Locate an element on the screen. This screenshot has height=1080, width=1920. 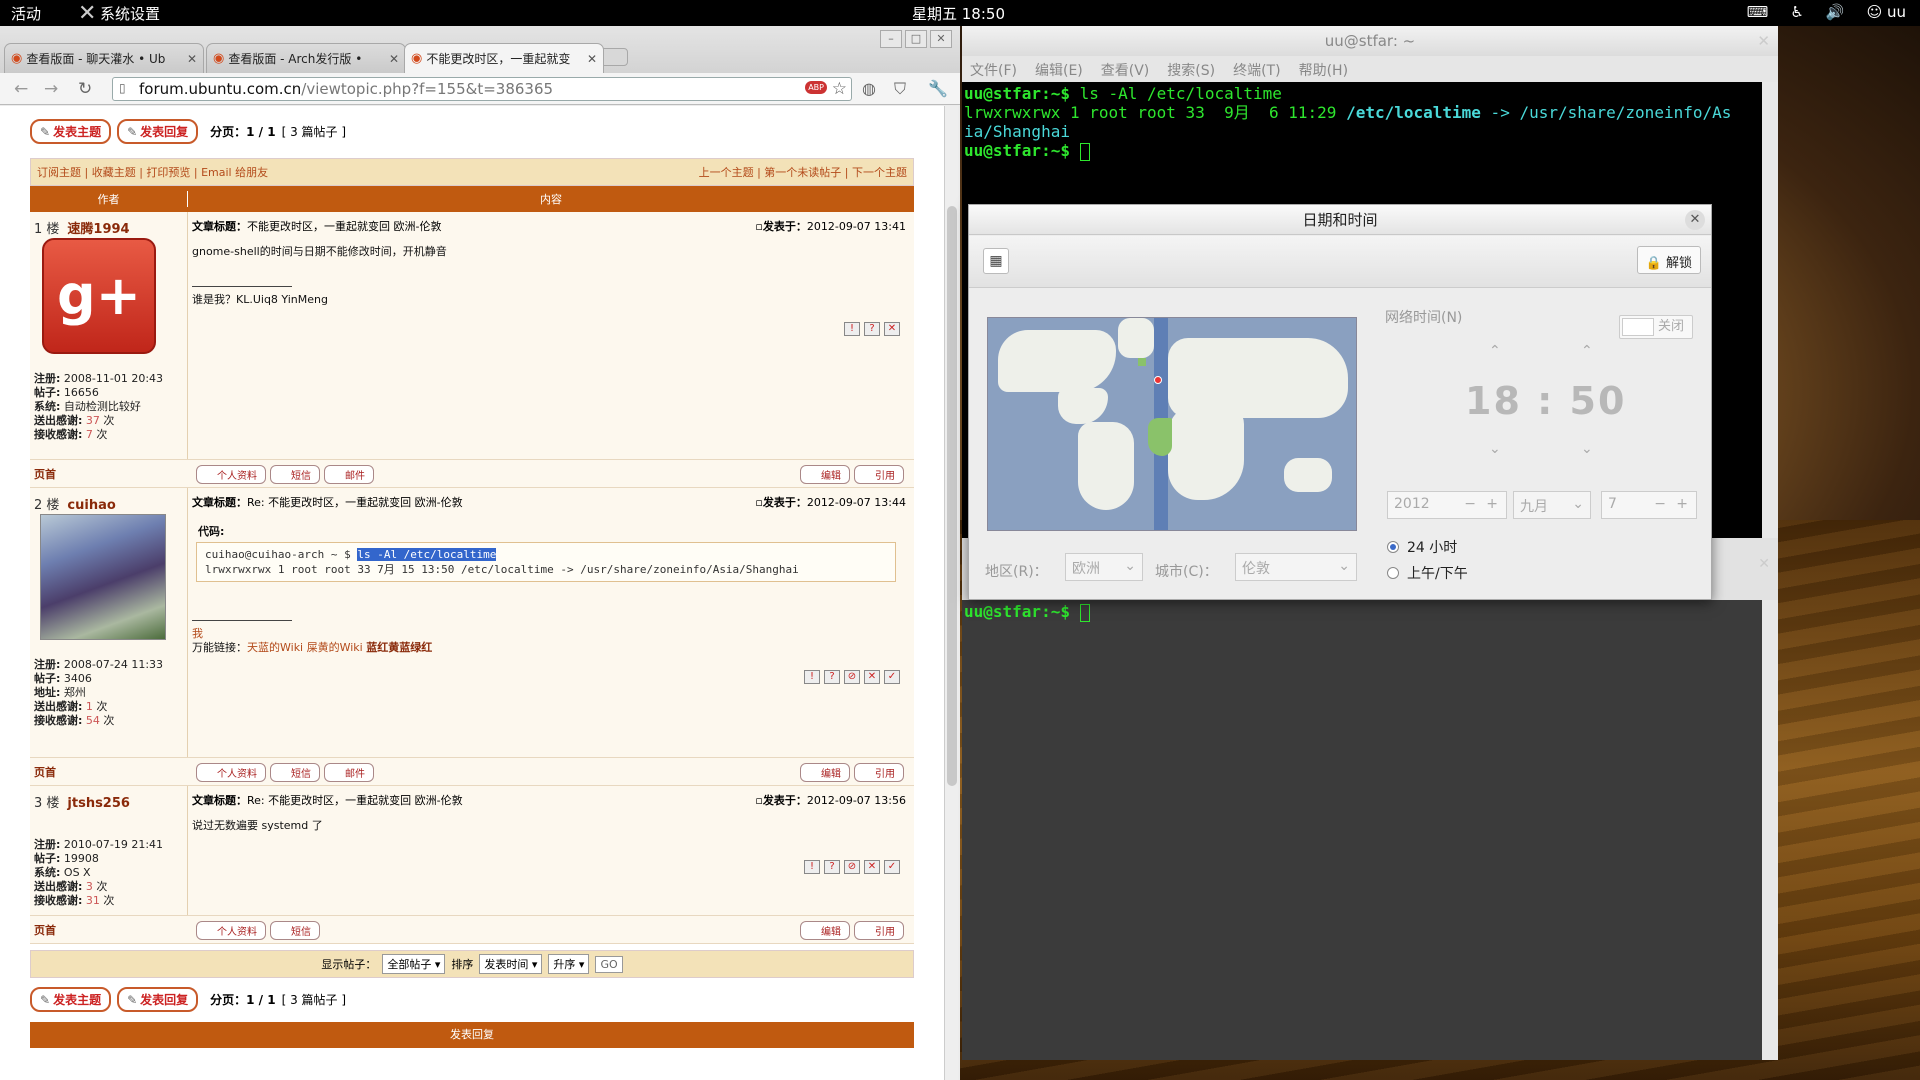
menu-search: 搜索(S) is located at coordinates (1191, 69).